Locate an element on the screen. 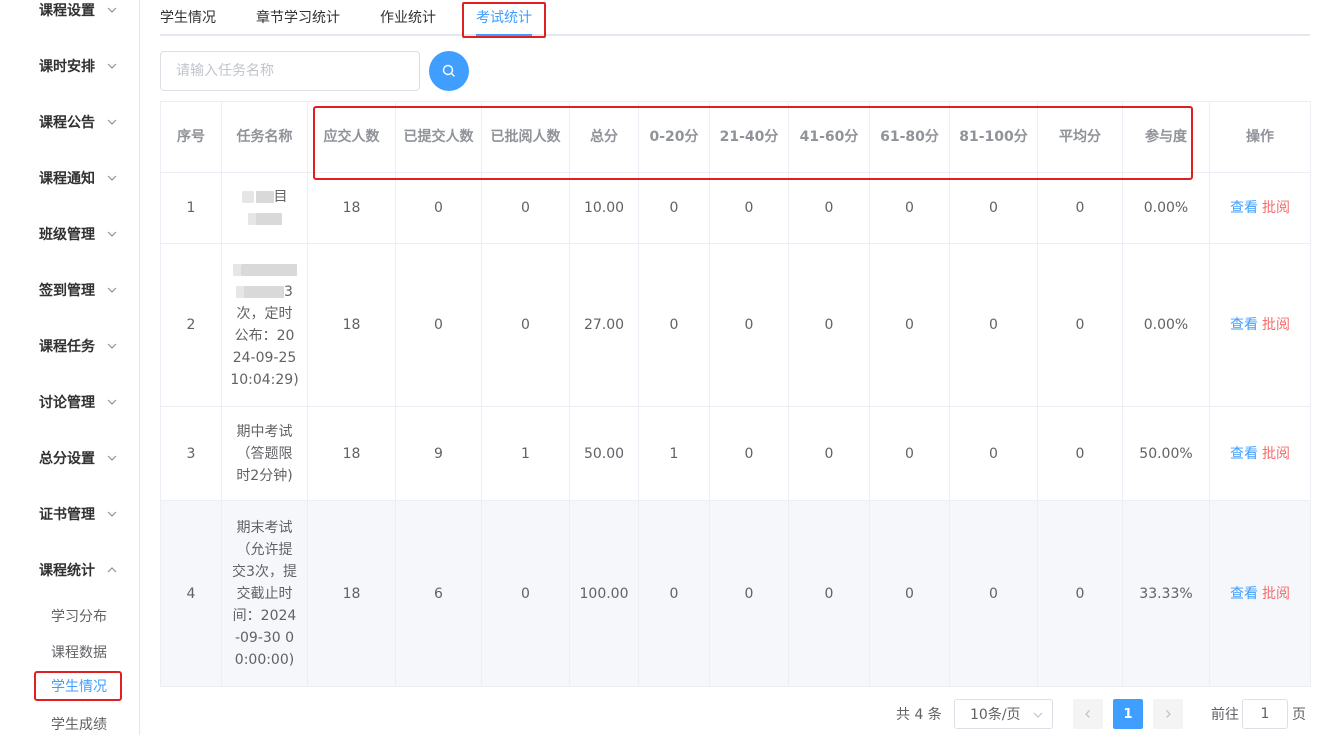 This screenshot has width=1322, height=739. menu-label: 课程统计 is located at coordinates (67, 571).